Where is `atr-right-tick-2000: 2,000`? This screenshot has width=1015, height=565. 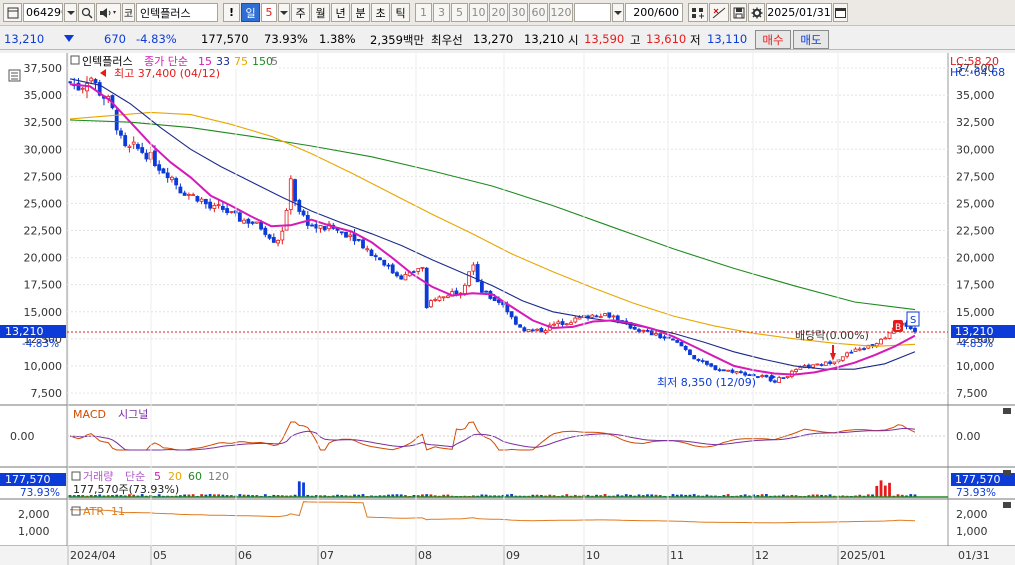 atr-right-tick-2000: 2,000 is located at coordinates (972, 514).